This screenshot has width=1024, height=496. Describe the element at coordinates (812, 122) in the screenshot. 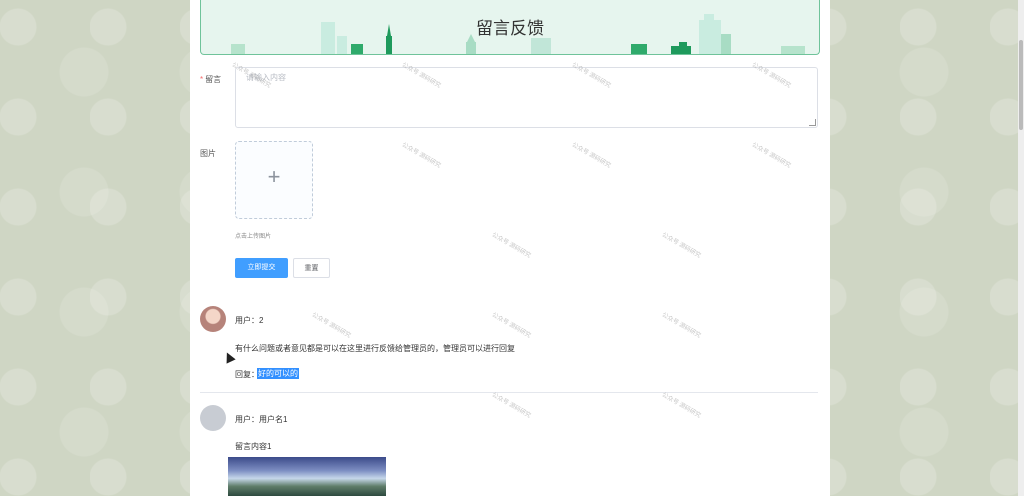

I see `resize-handle-icon` at that location.